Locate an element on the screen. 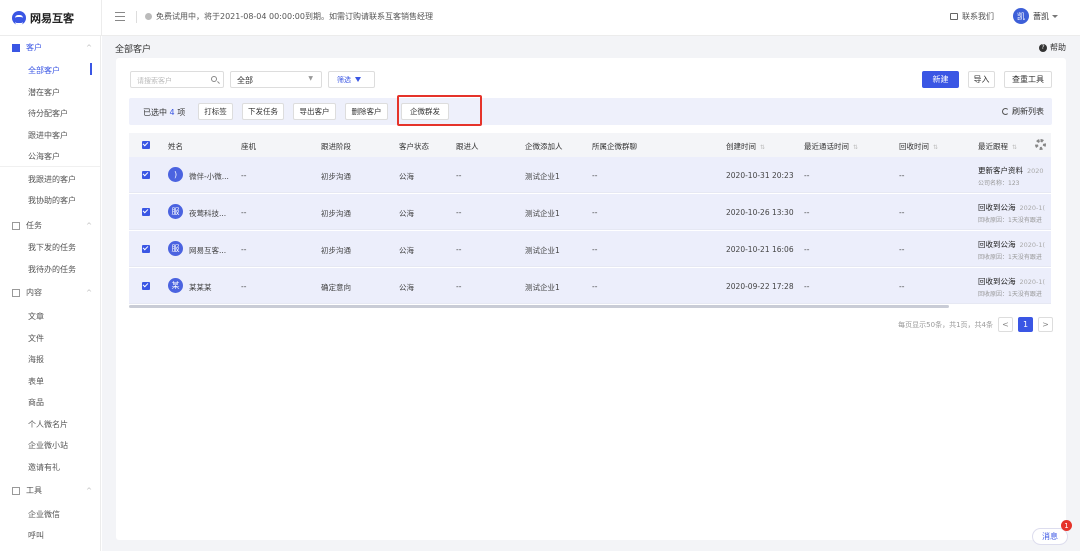  sidebar-item-all-customers: 全部客户 is located at coordinates (44, 70).